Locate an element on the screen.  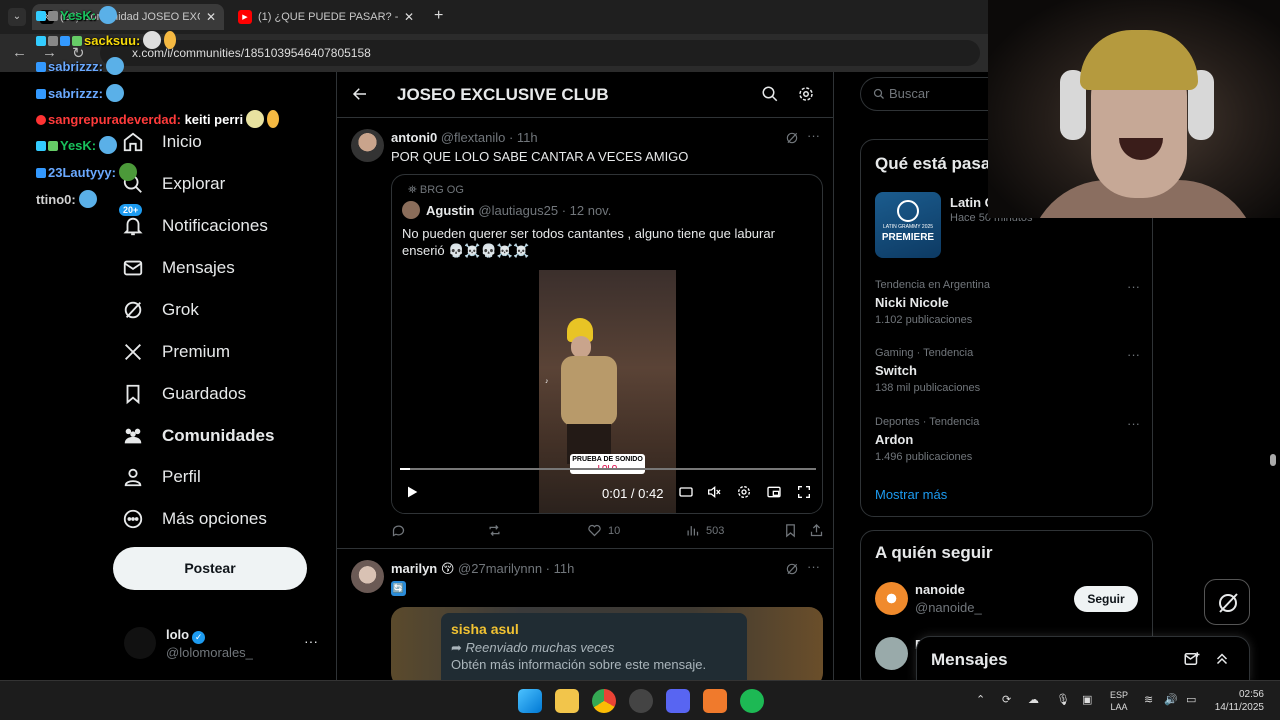
forwarded-label: ➦ Reenviado muchas veces is located at coordinates (533, 647).